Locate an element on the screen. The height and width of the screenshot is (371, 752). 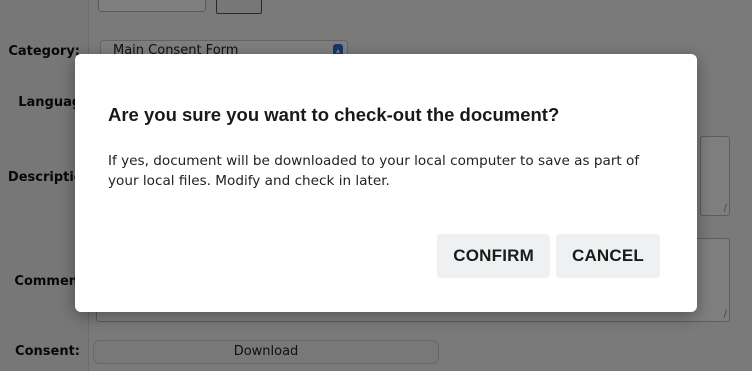
confirm-button: CONFIRM is located at coordinates (493, 256).